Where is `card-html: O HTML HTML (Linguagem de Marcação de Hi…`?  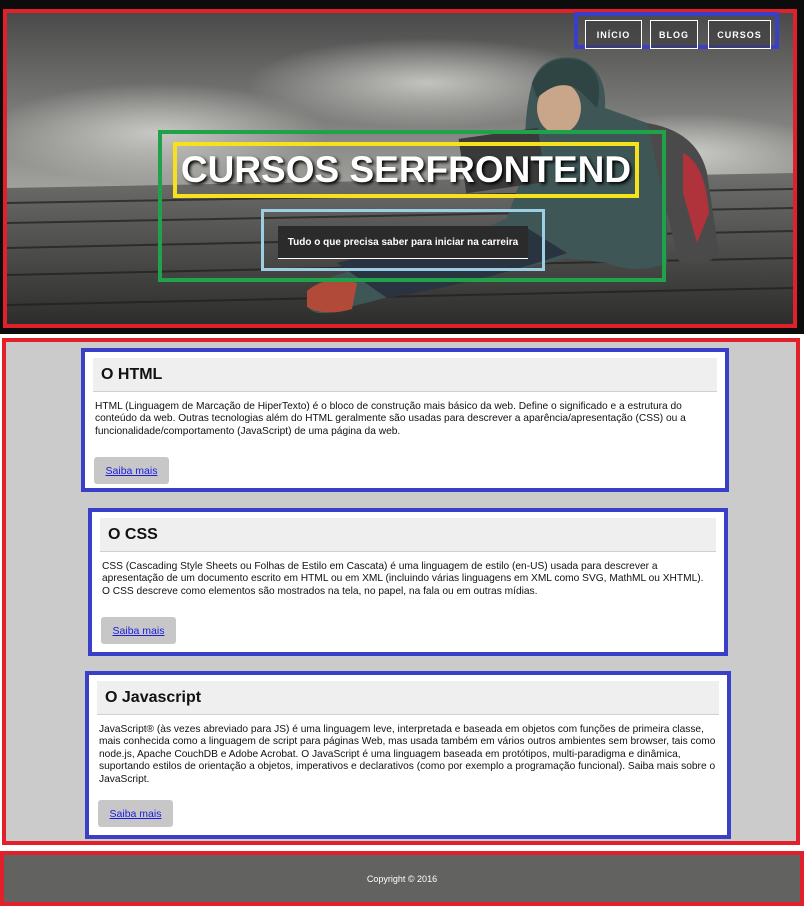
card-html: O HTML HTML (Linguagem de Marcação de Hi… is located at coordinates (405, 420).